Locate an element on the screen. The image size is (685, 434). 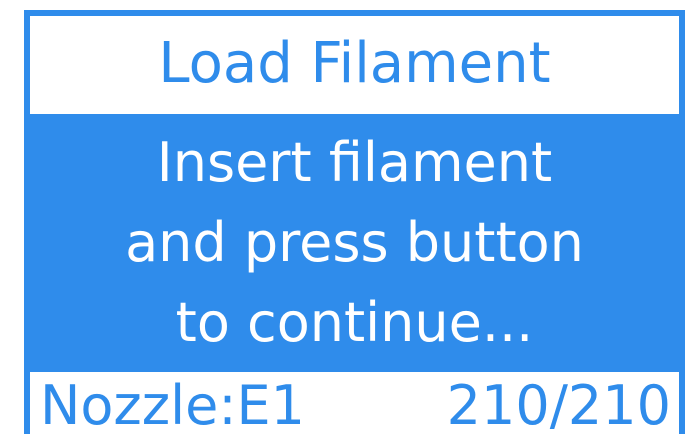
instruction-line-2: and press button is located at coordinates (354, 242).